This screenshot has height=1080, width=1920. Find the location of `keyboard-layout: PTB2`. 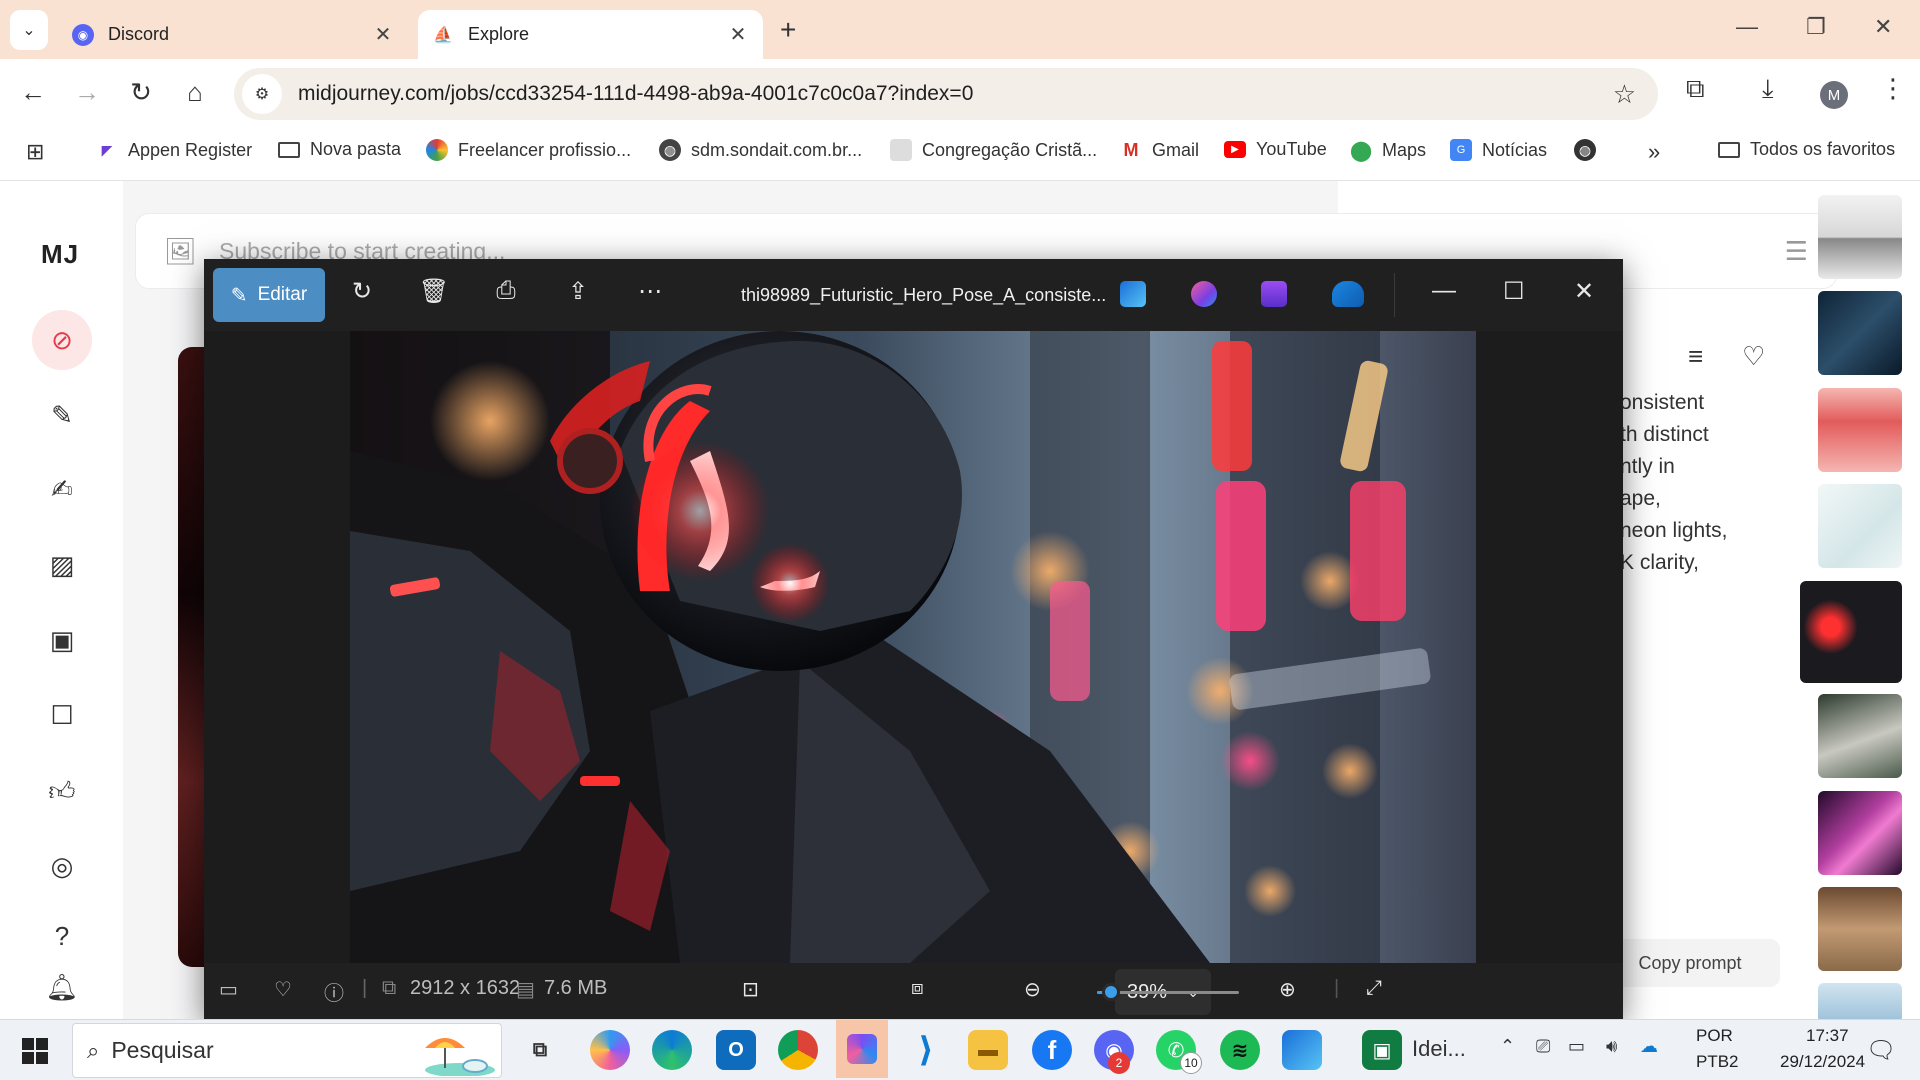

keyboard-layout: PTB2 is located at coordinates (1717, 1062).